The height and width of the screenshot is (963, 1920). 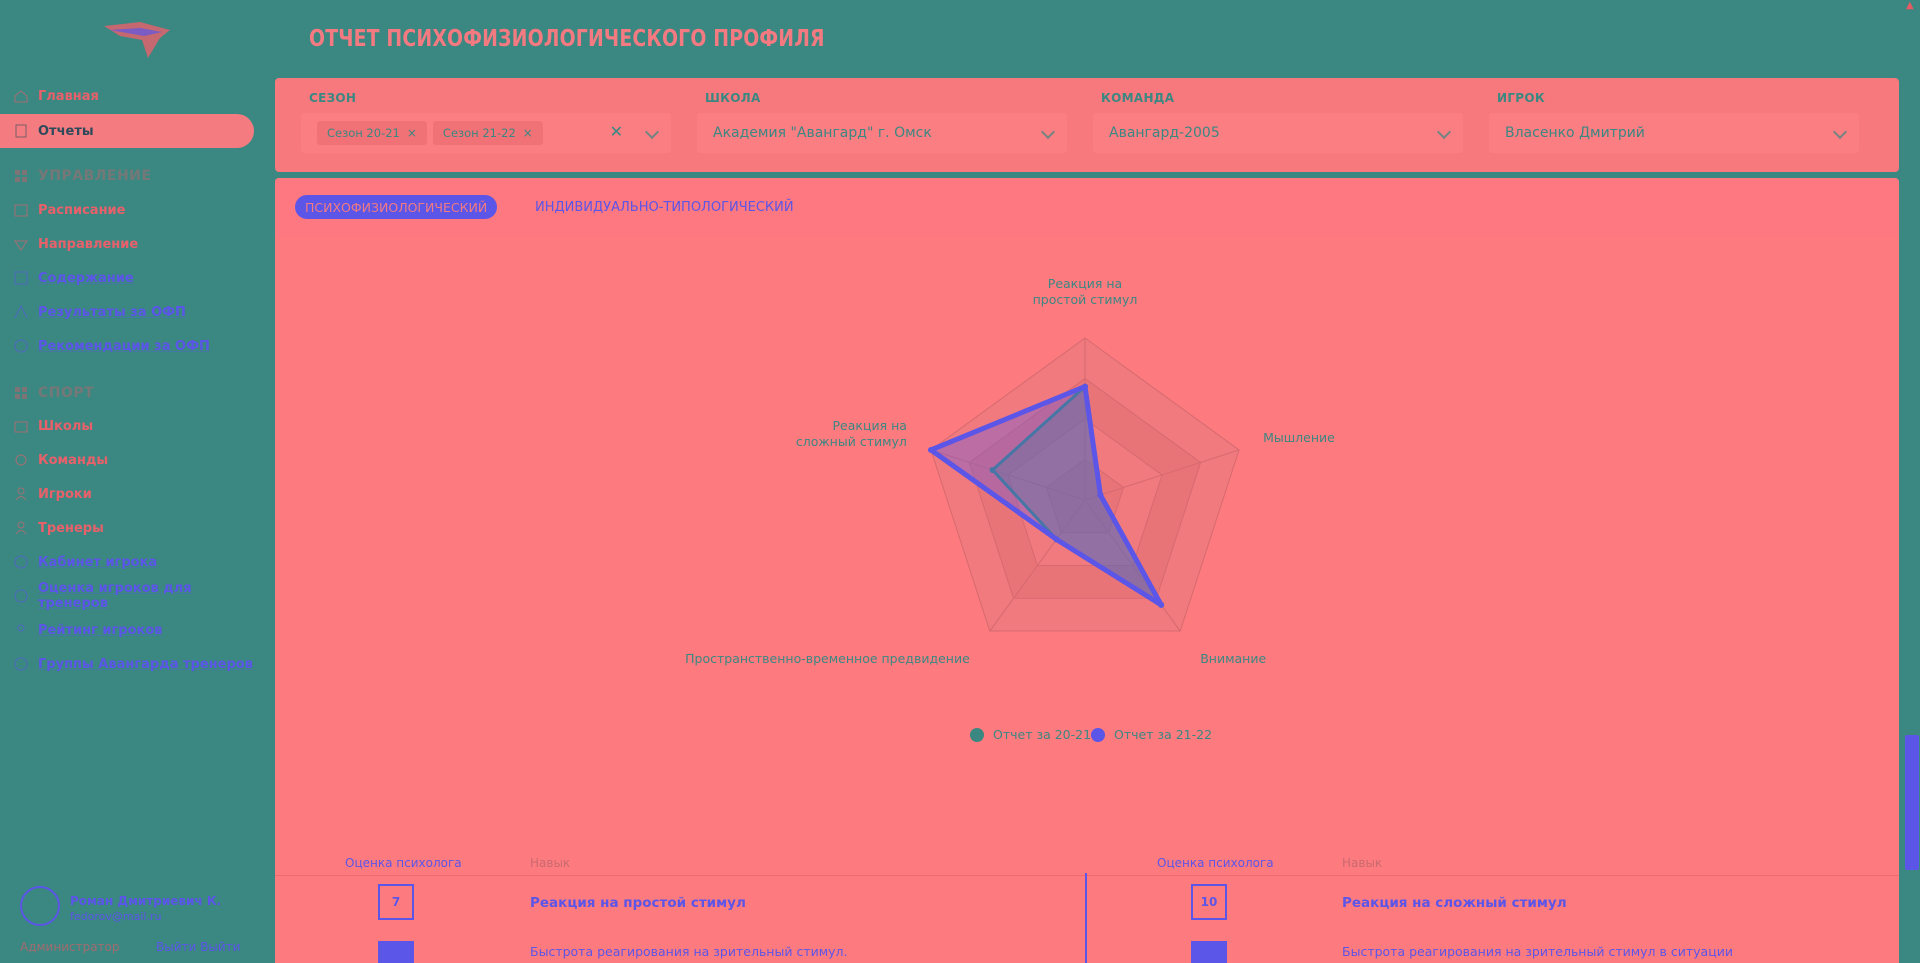 I want to click on sidebar-item-teams: Команды, so click(x=127, y=460).